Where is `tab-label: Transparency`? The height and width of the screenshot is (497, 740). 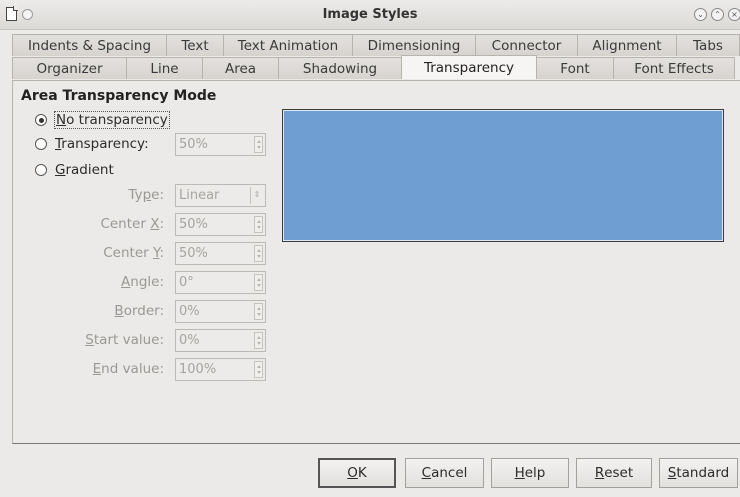 tab-label: Transparency is located at coordinates (469, 67).